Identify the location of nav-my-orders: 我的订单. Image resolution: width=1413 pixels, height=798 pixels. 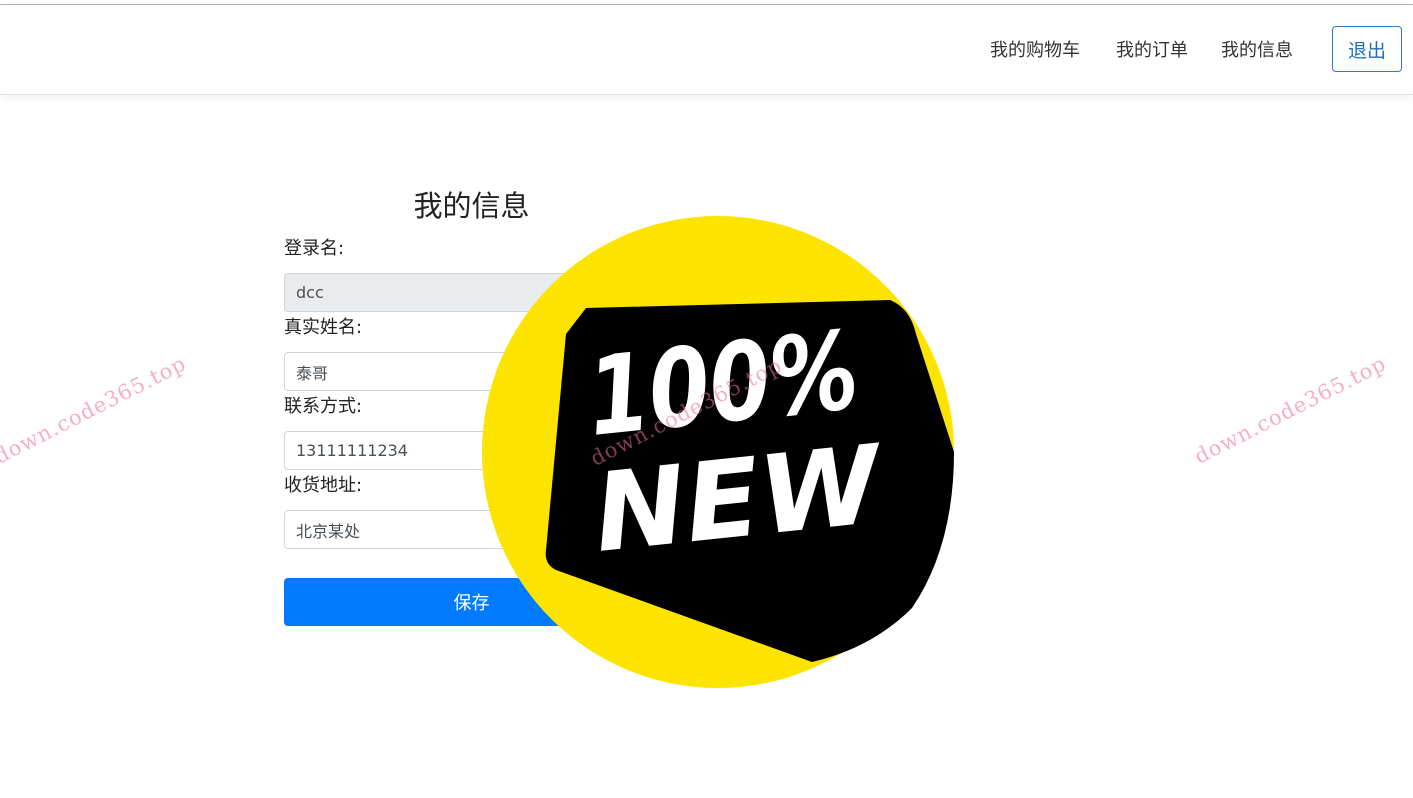
(1152, 51).